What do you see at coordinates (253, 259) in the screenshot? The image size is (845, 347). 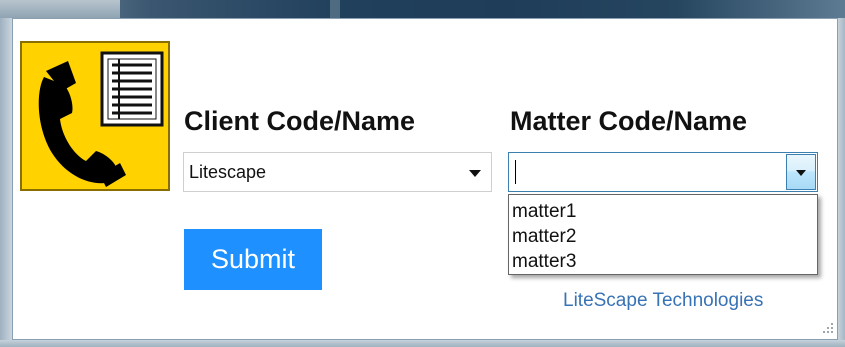 I see `submit-button: Submit` at bounding box center [253, 259].